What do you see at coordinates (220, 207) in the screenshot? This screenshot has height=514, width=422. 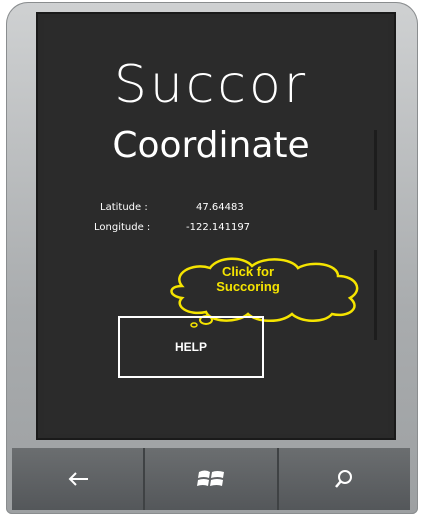 I see `latitude-value: 47.64483` at bounding box center [220, 207].